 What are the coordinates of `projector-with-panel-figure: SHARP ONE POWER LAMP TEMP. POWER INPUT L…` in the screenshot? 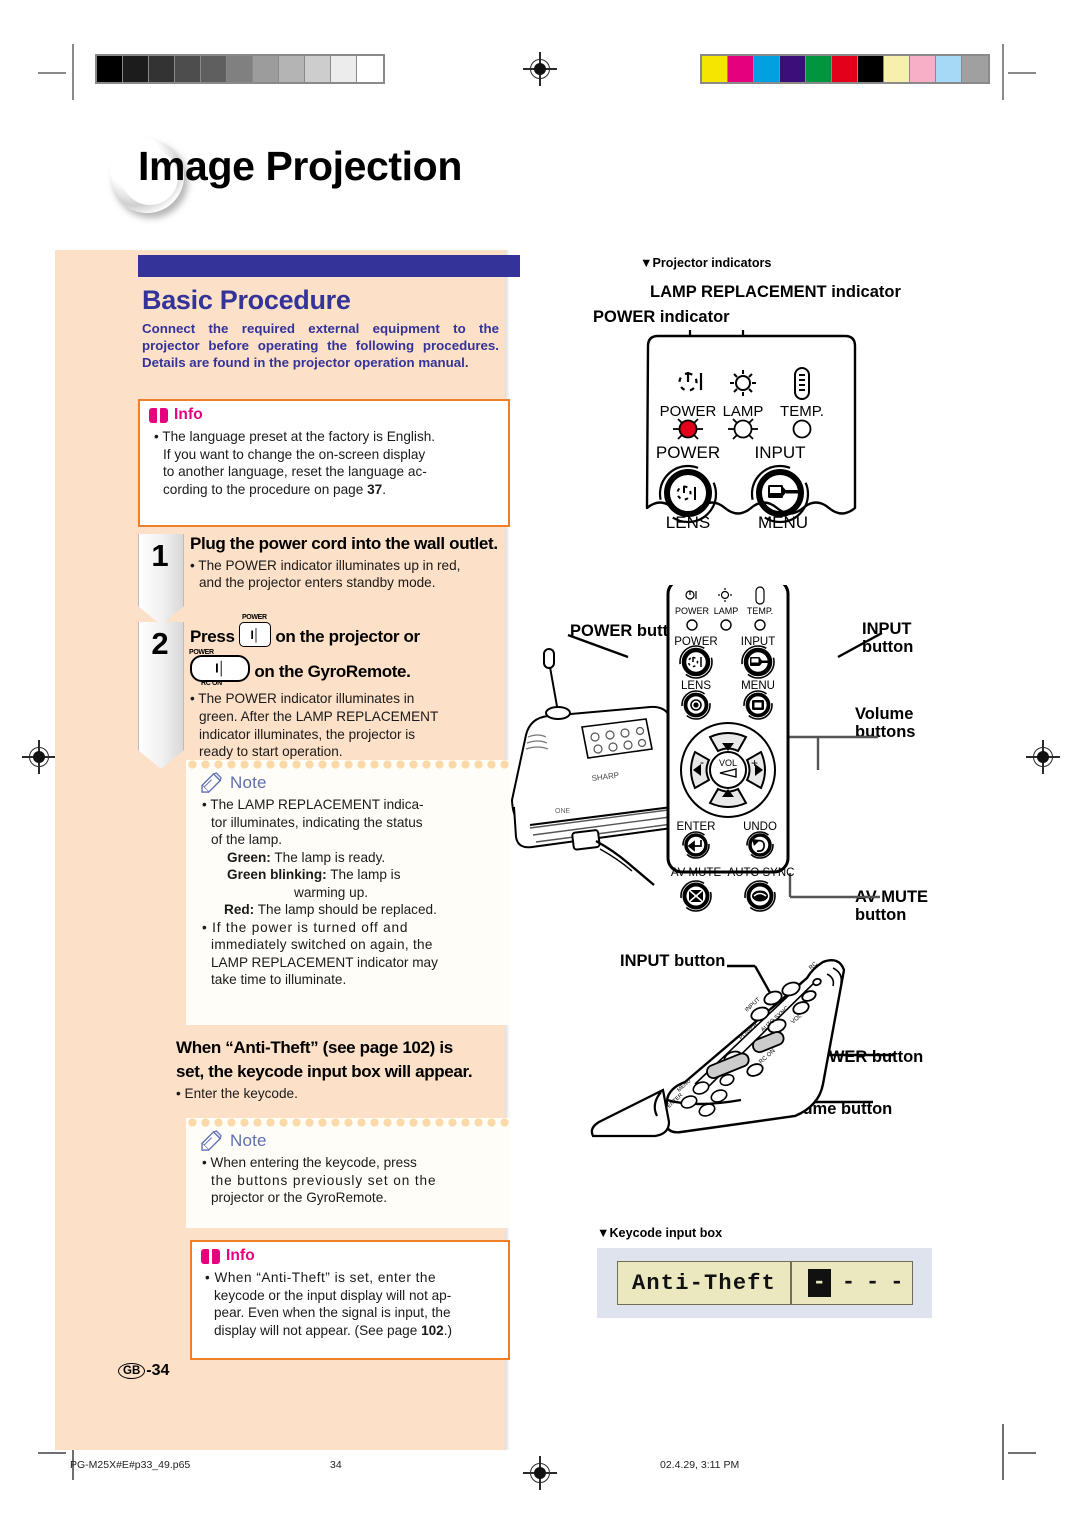 It's located at (696, 742).